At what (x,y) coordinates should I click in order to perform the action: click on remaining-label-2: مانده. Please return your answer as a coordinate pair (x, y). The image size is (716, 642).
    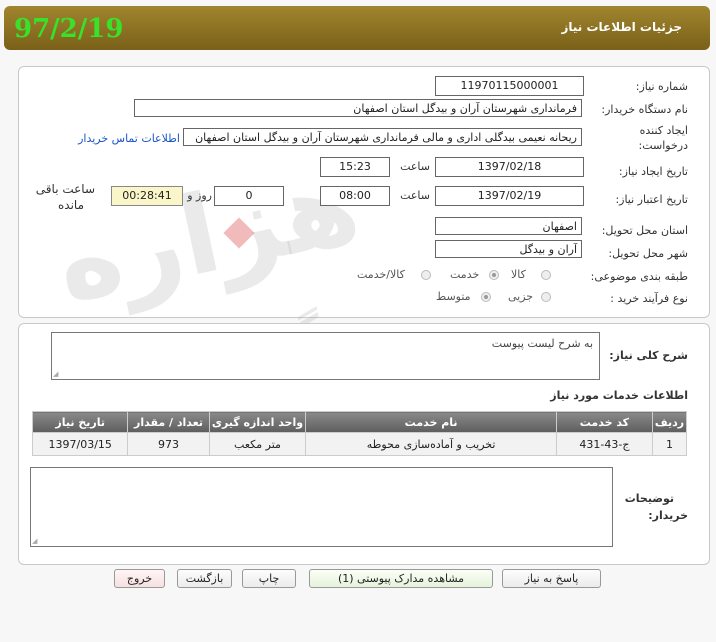
    Looking at the image, I should click on (70, 205).